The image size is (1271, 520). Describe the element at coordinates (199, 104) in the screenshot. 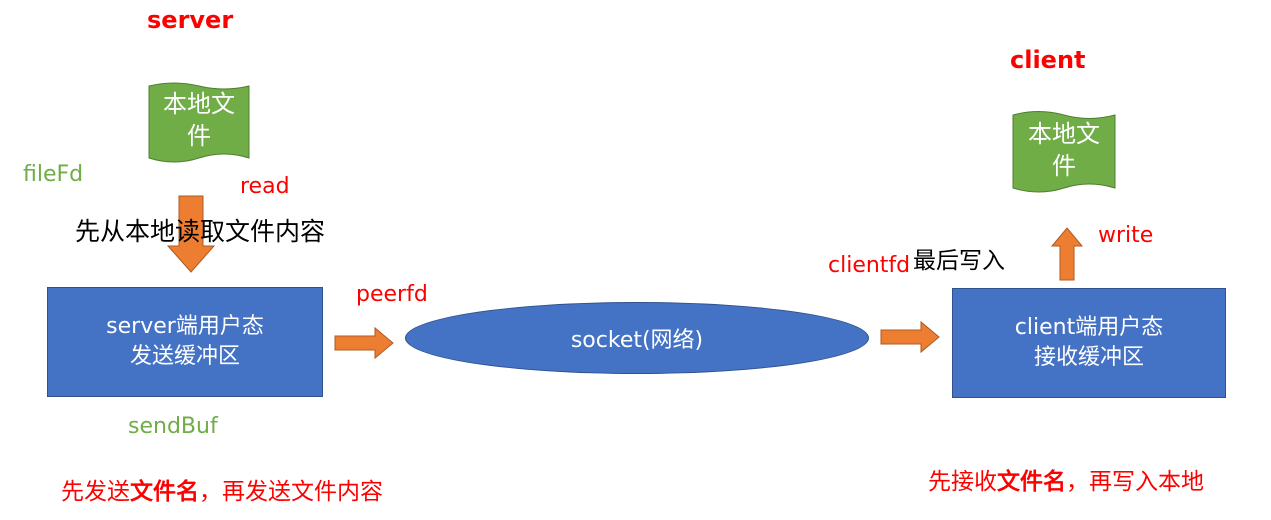

I see `server-file-label-line1: 本地文` at that location.